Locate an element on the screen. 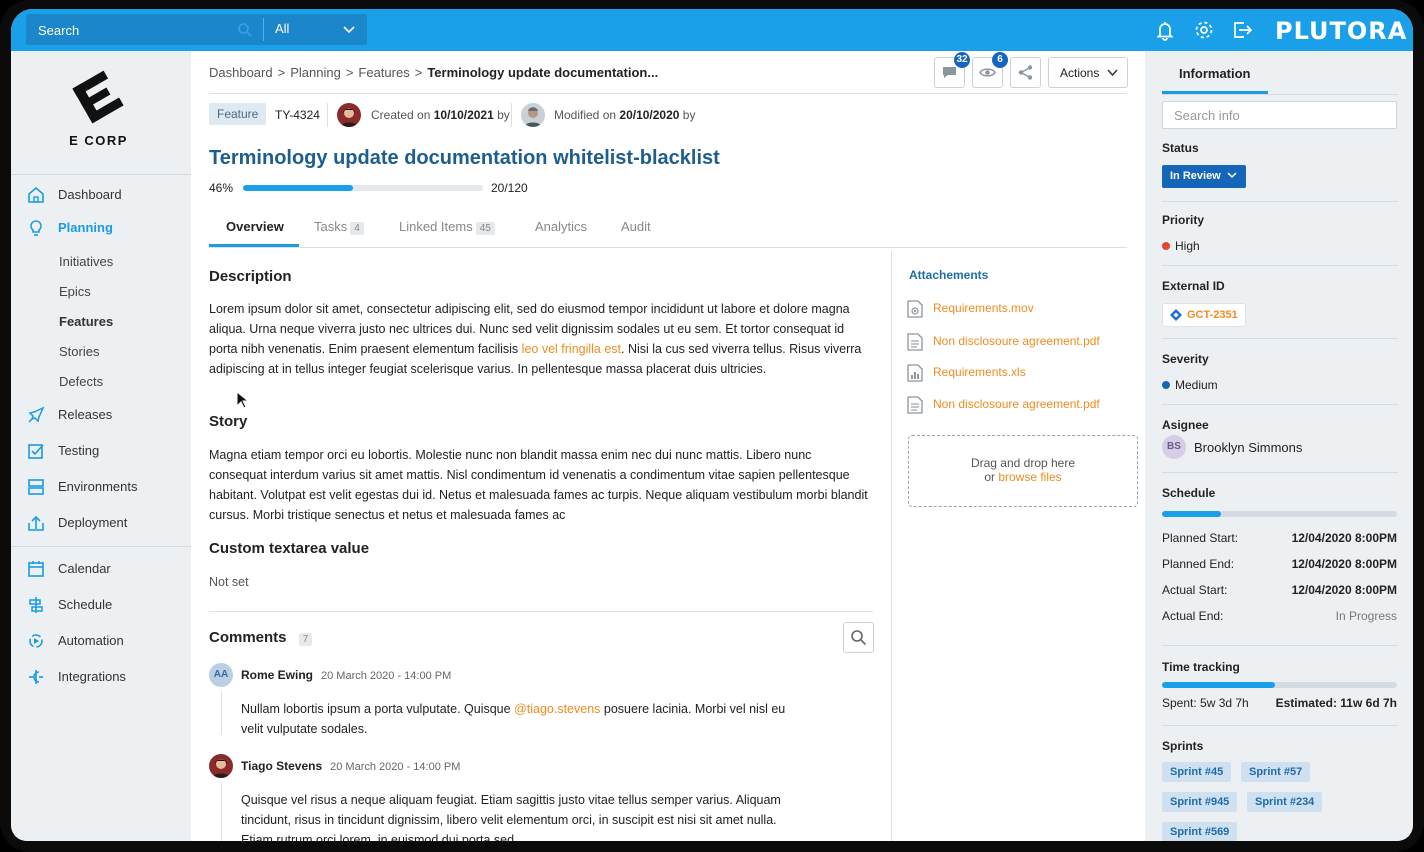 The width and height of the screenshot is (1424, 852). creator-avatar is located at coordinates (349, 115).